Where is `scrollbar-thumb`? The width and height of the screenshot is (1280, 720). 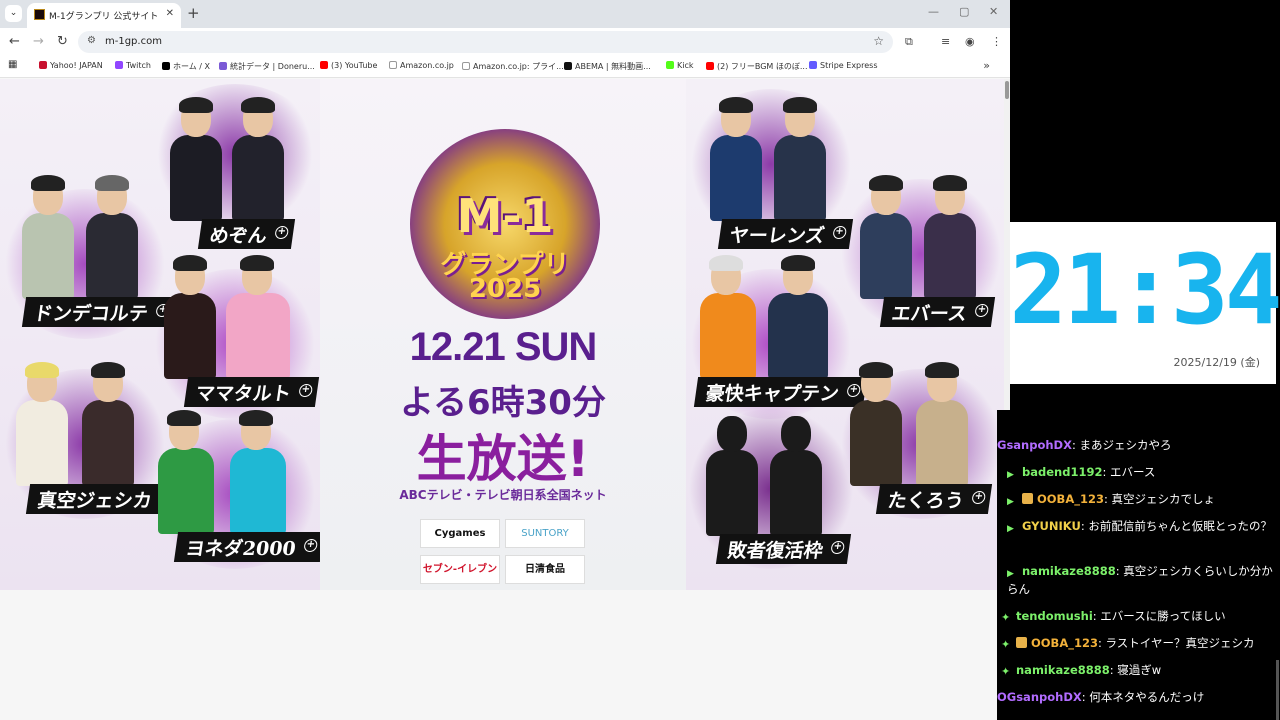
scrollbar-thumb is located at coordinates (1007, 90).